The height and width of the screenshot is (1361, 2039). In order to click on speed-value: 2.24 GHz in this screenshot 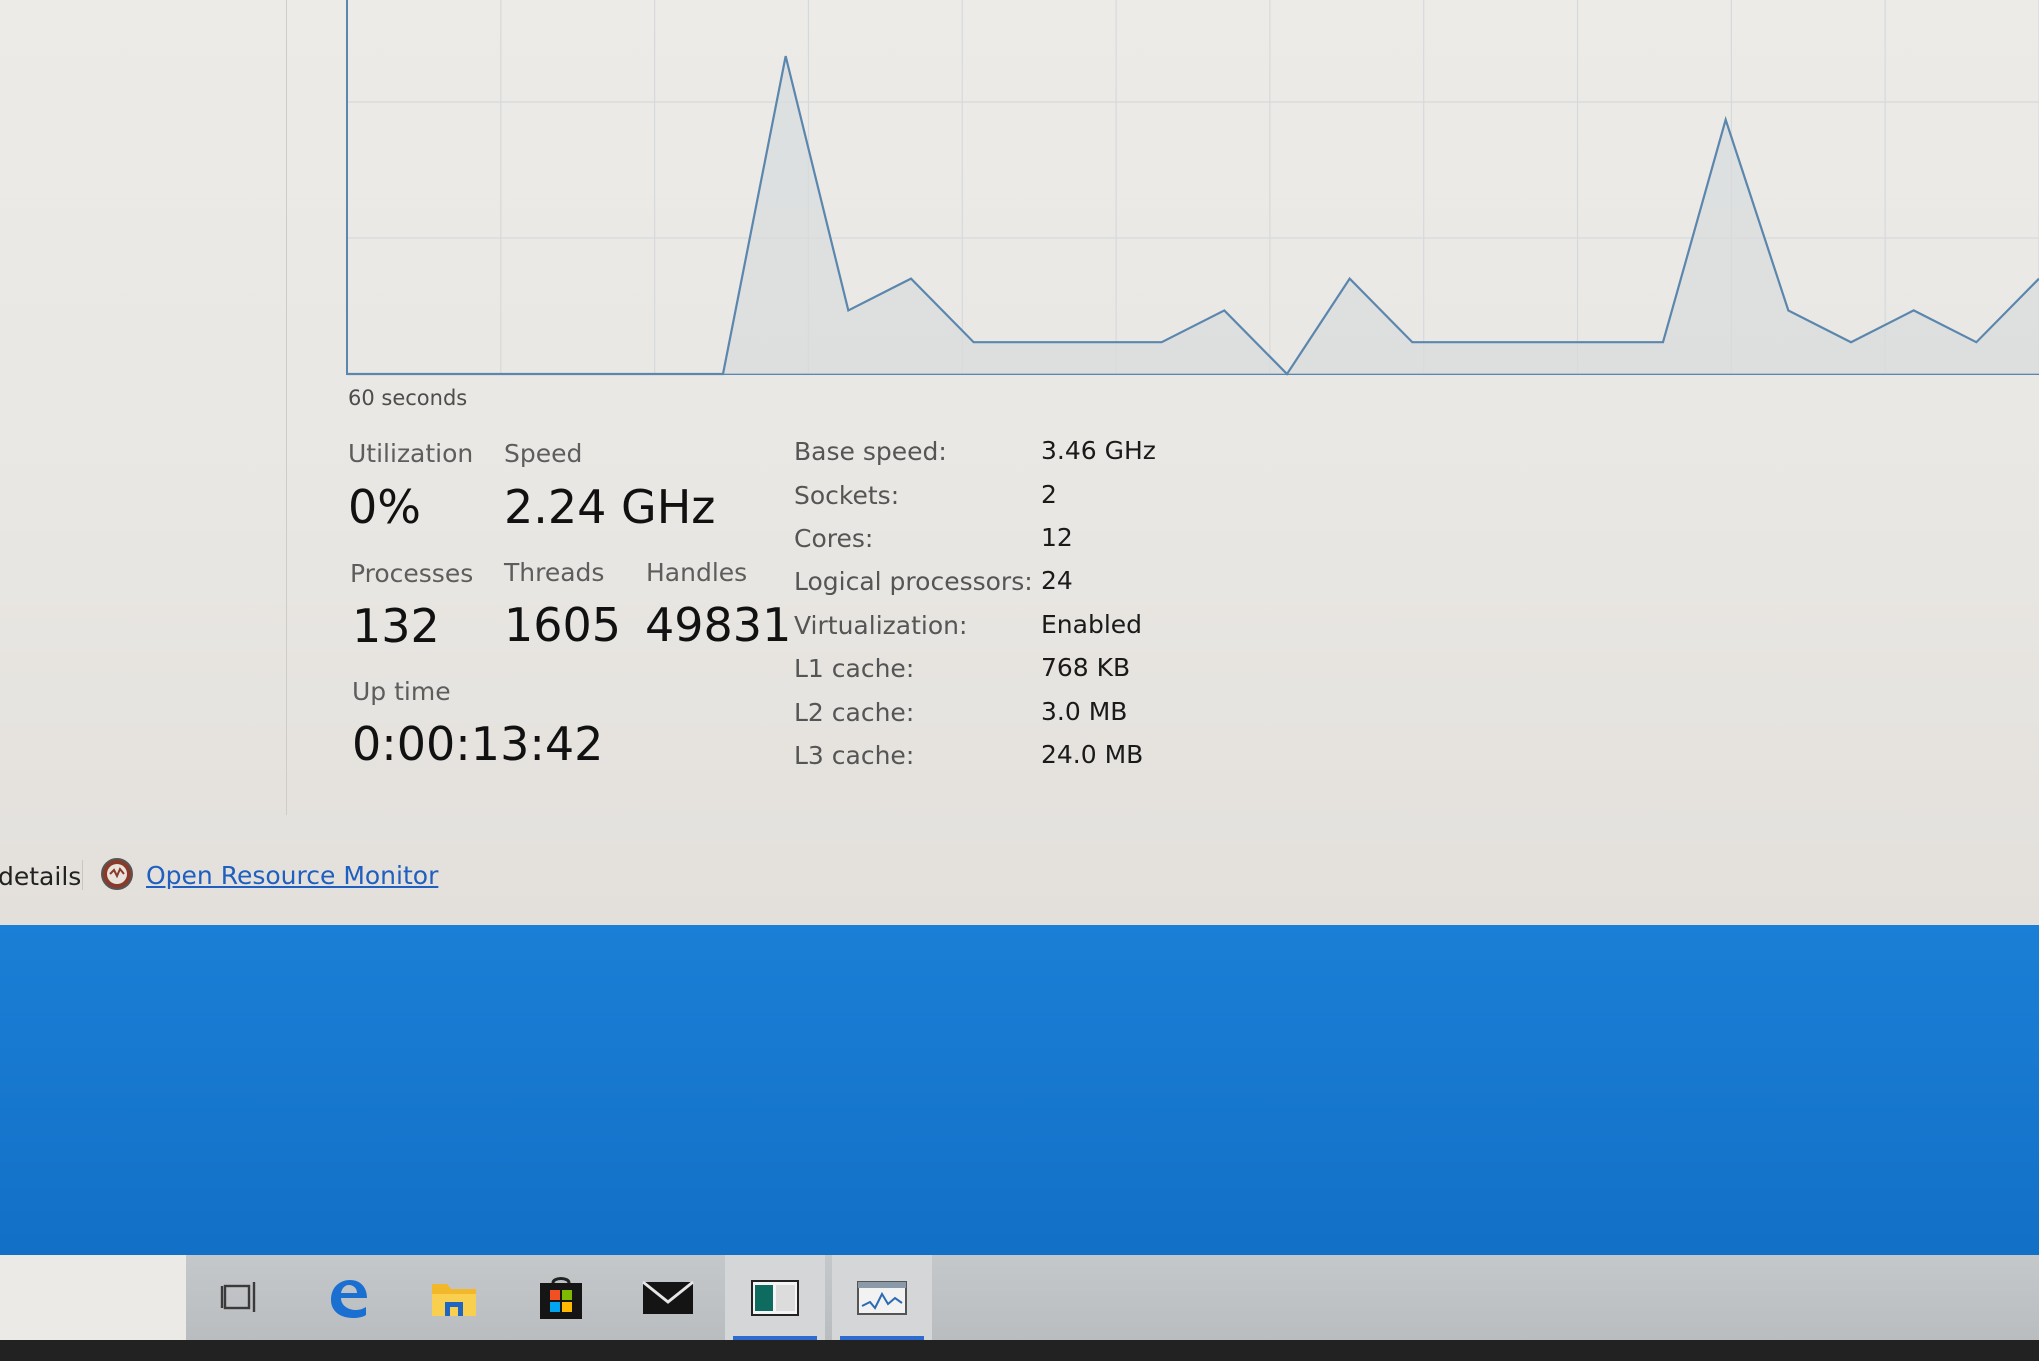, I will do `click(610, 507)`.